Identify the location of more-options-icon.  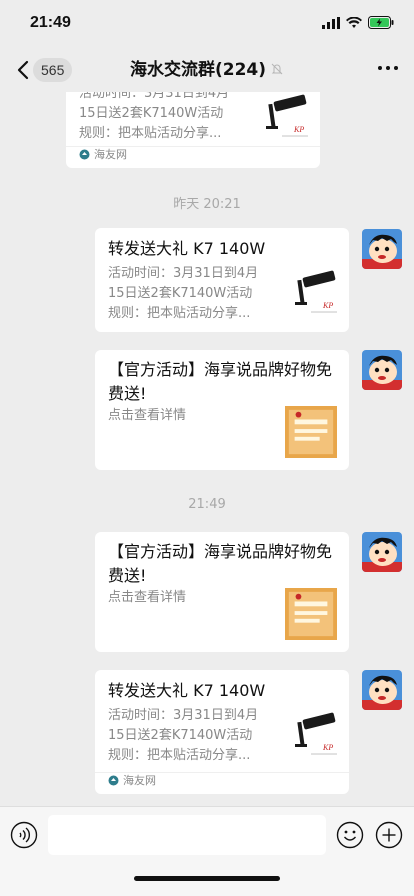
(388, 68).